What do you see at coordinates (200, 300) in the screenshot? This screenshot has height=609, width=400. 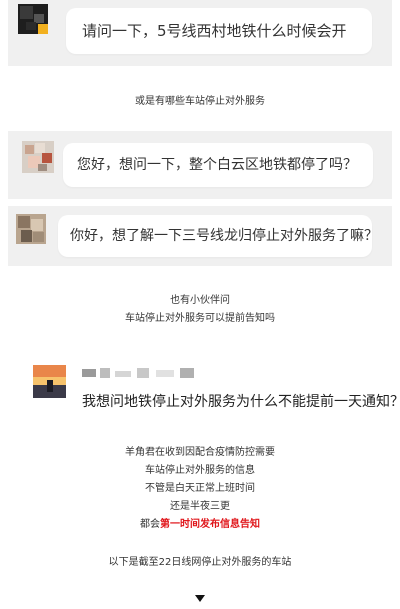 I see `caption-line: 也有小伙伴问` at bounding box center [200, 300].